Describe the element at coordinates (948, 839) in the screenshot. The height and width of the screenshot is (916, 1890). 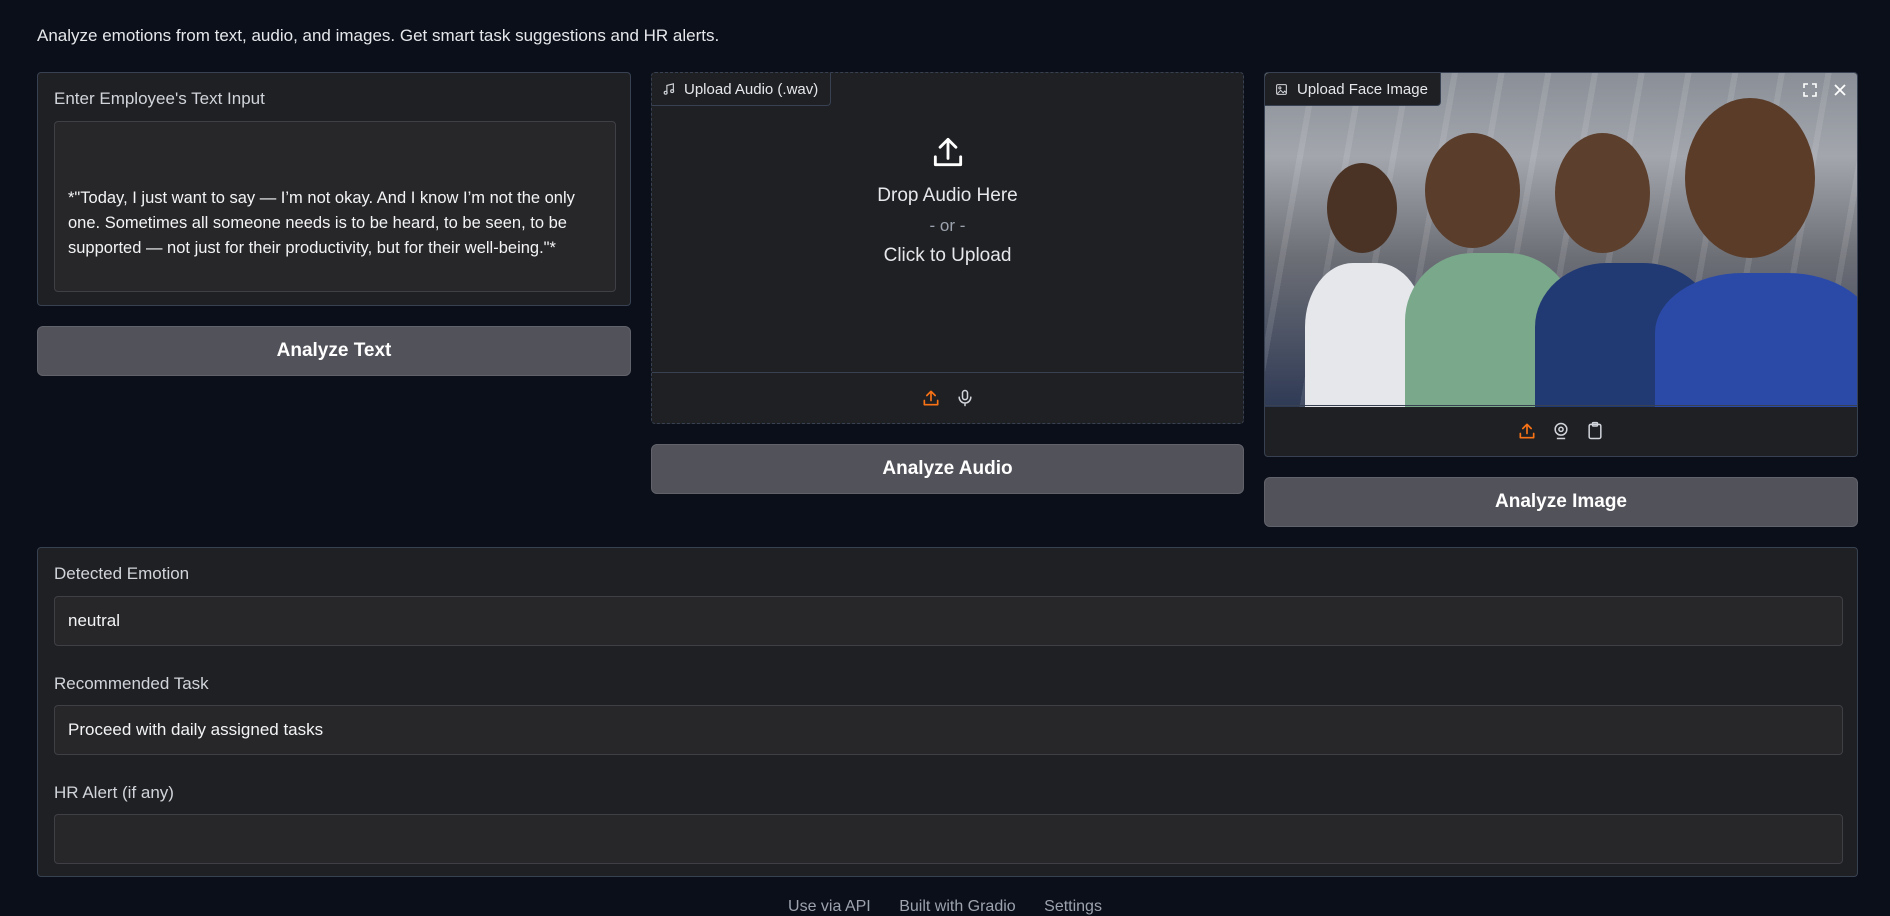
I see `hr-alert-output` at that location.